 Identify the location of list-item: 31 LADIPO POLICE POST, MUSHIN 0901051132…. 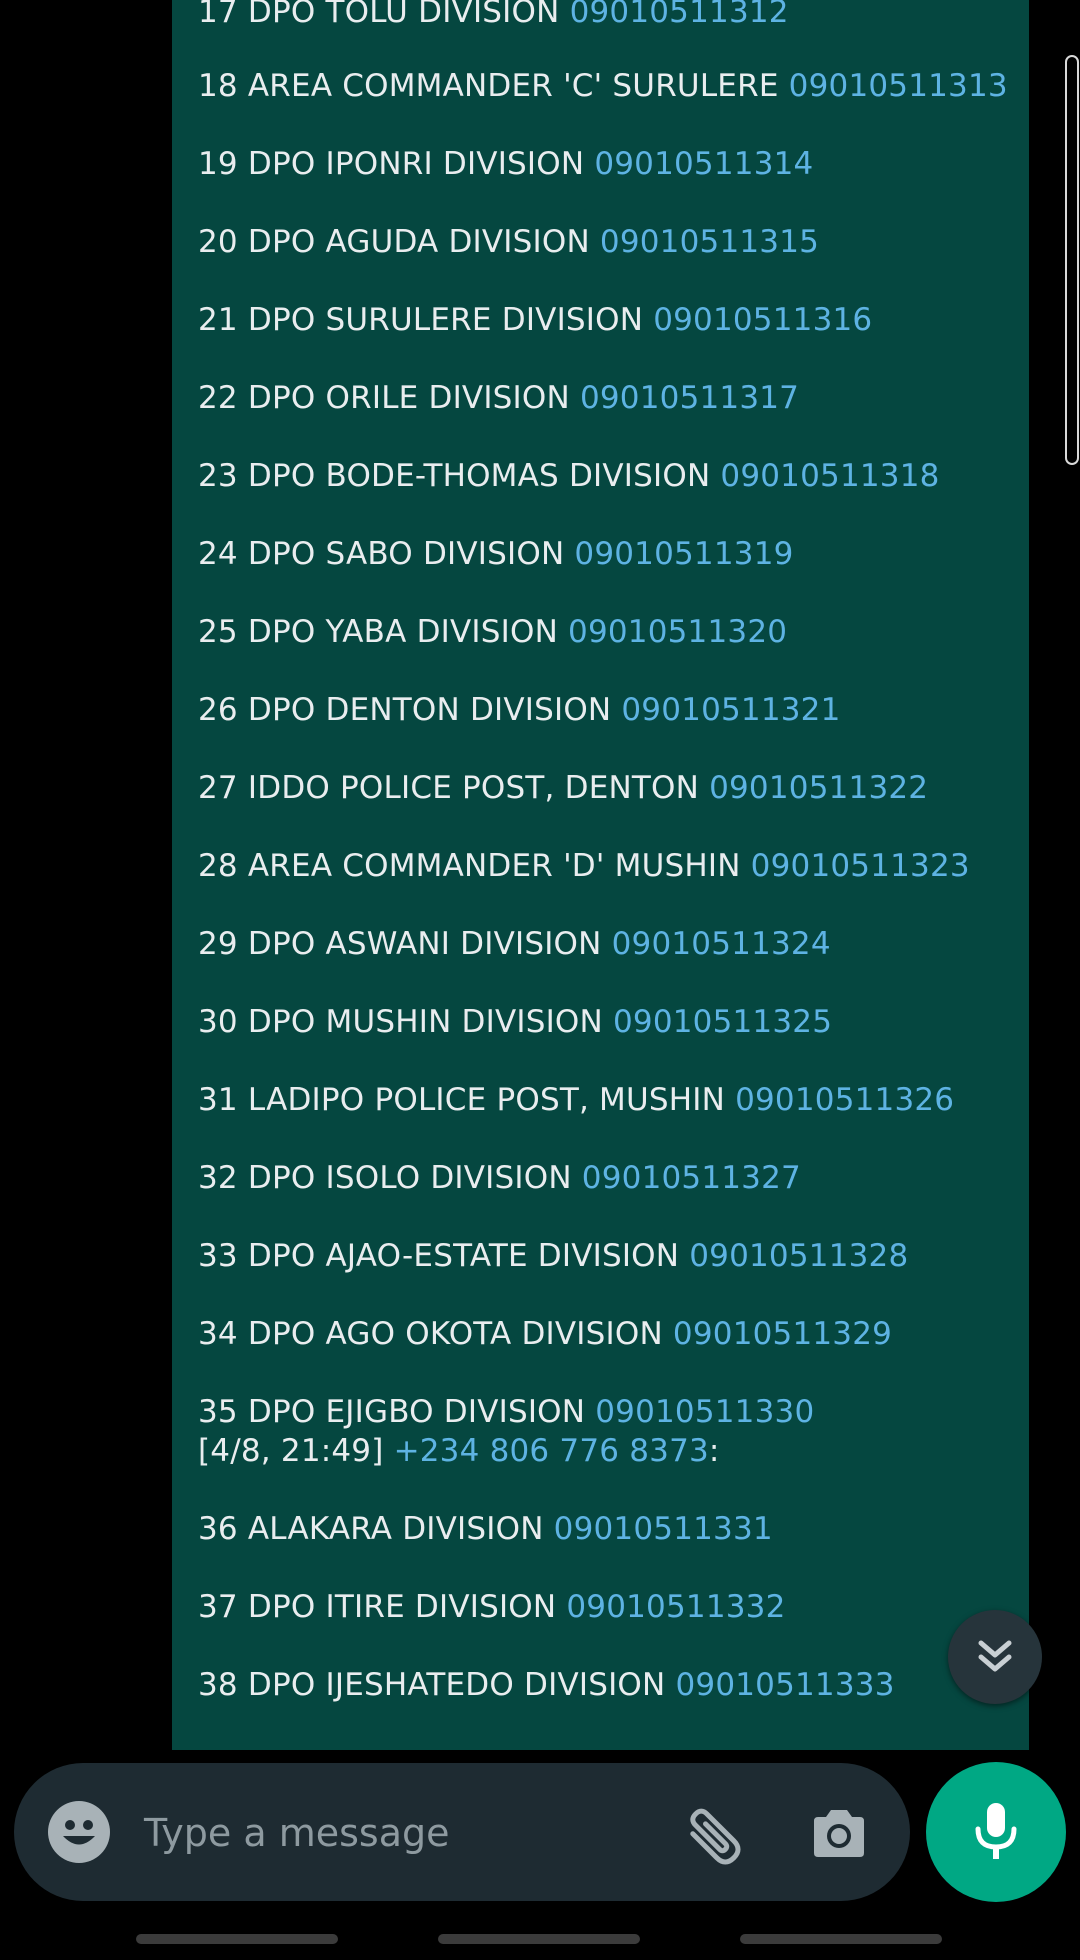
(576, 1100).